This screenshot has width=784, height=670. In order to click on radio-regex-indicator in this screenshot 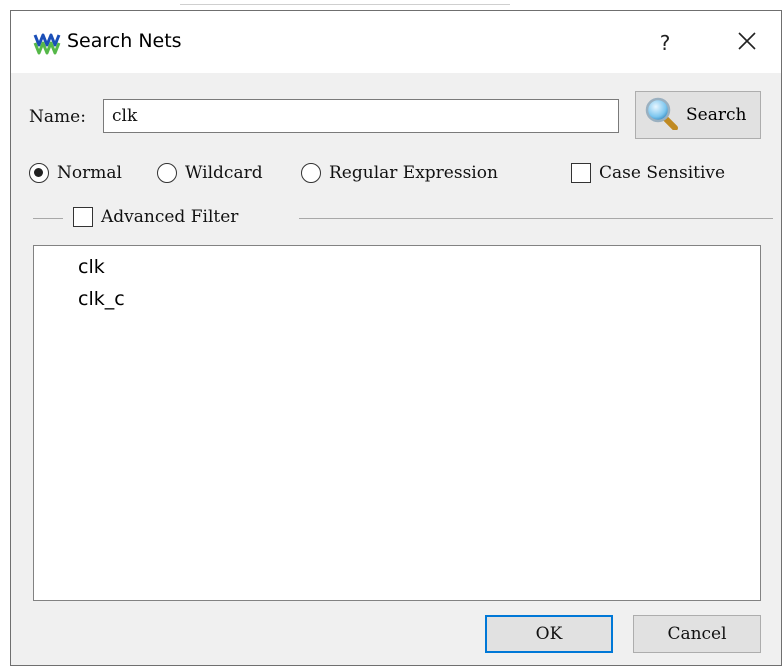, I will do `click(311, 173)`.